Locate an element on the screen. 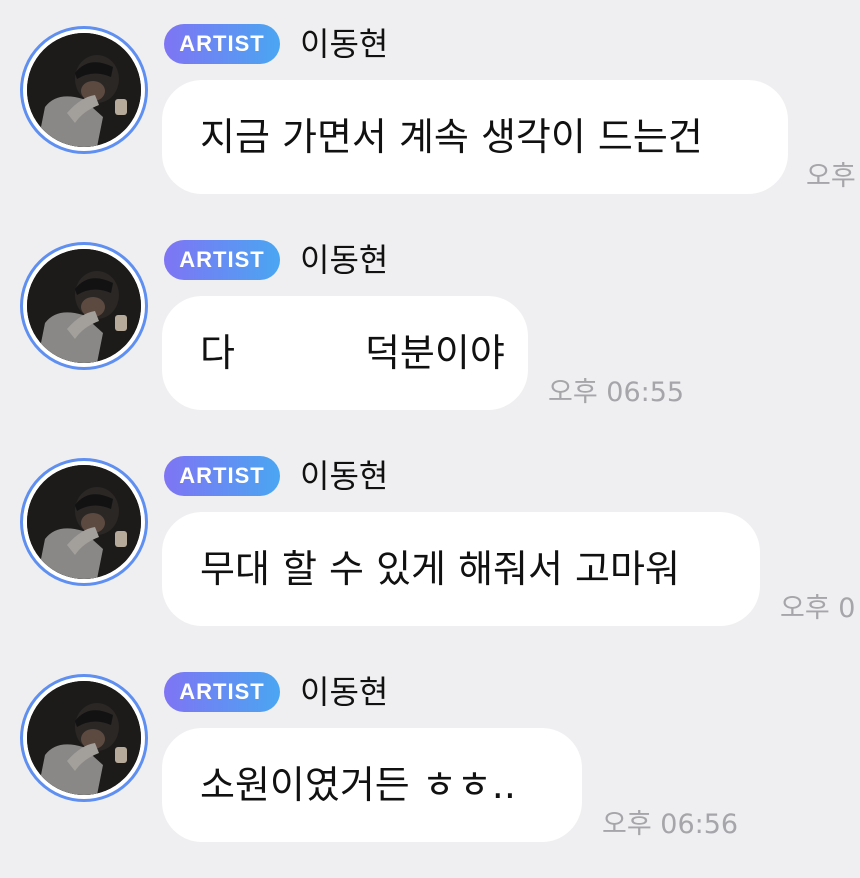 This screenshot has height=878, width=860. message-text-start: 다 is located at coordinates (217, 353).